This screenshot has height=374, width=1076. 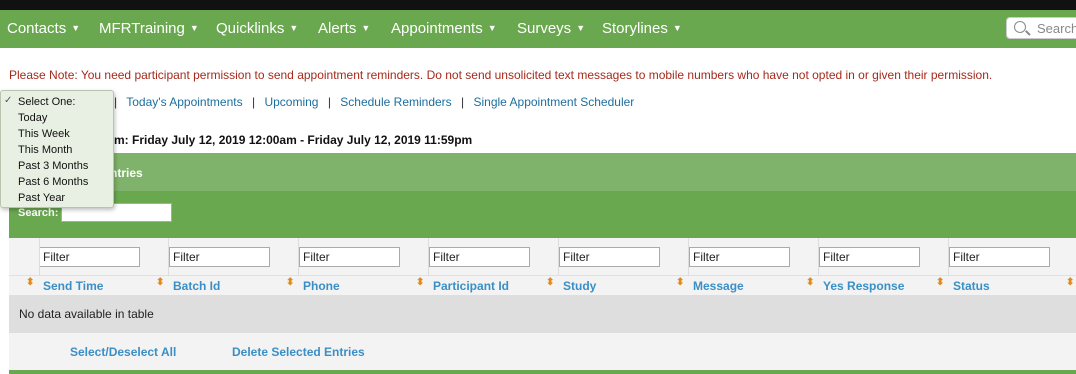 I want to click on dropdown-option-past-year: Past Year, so click(x=41, y=198).